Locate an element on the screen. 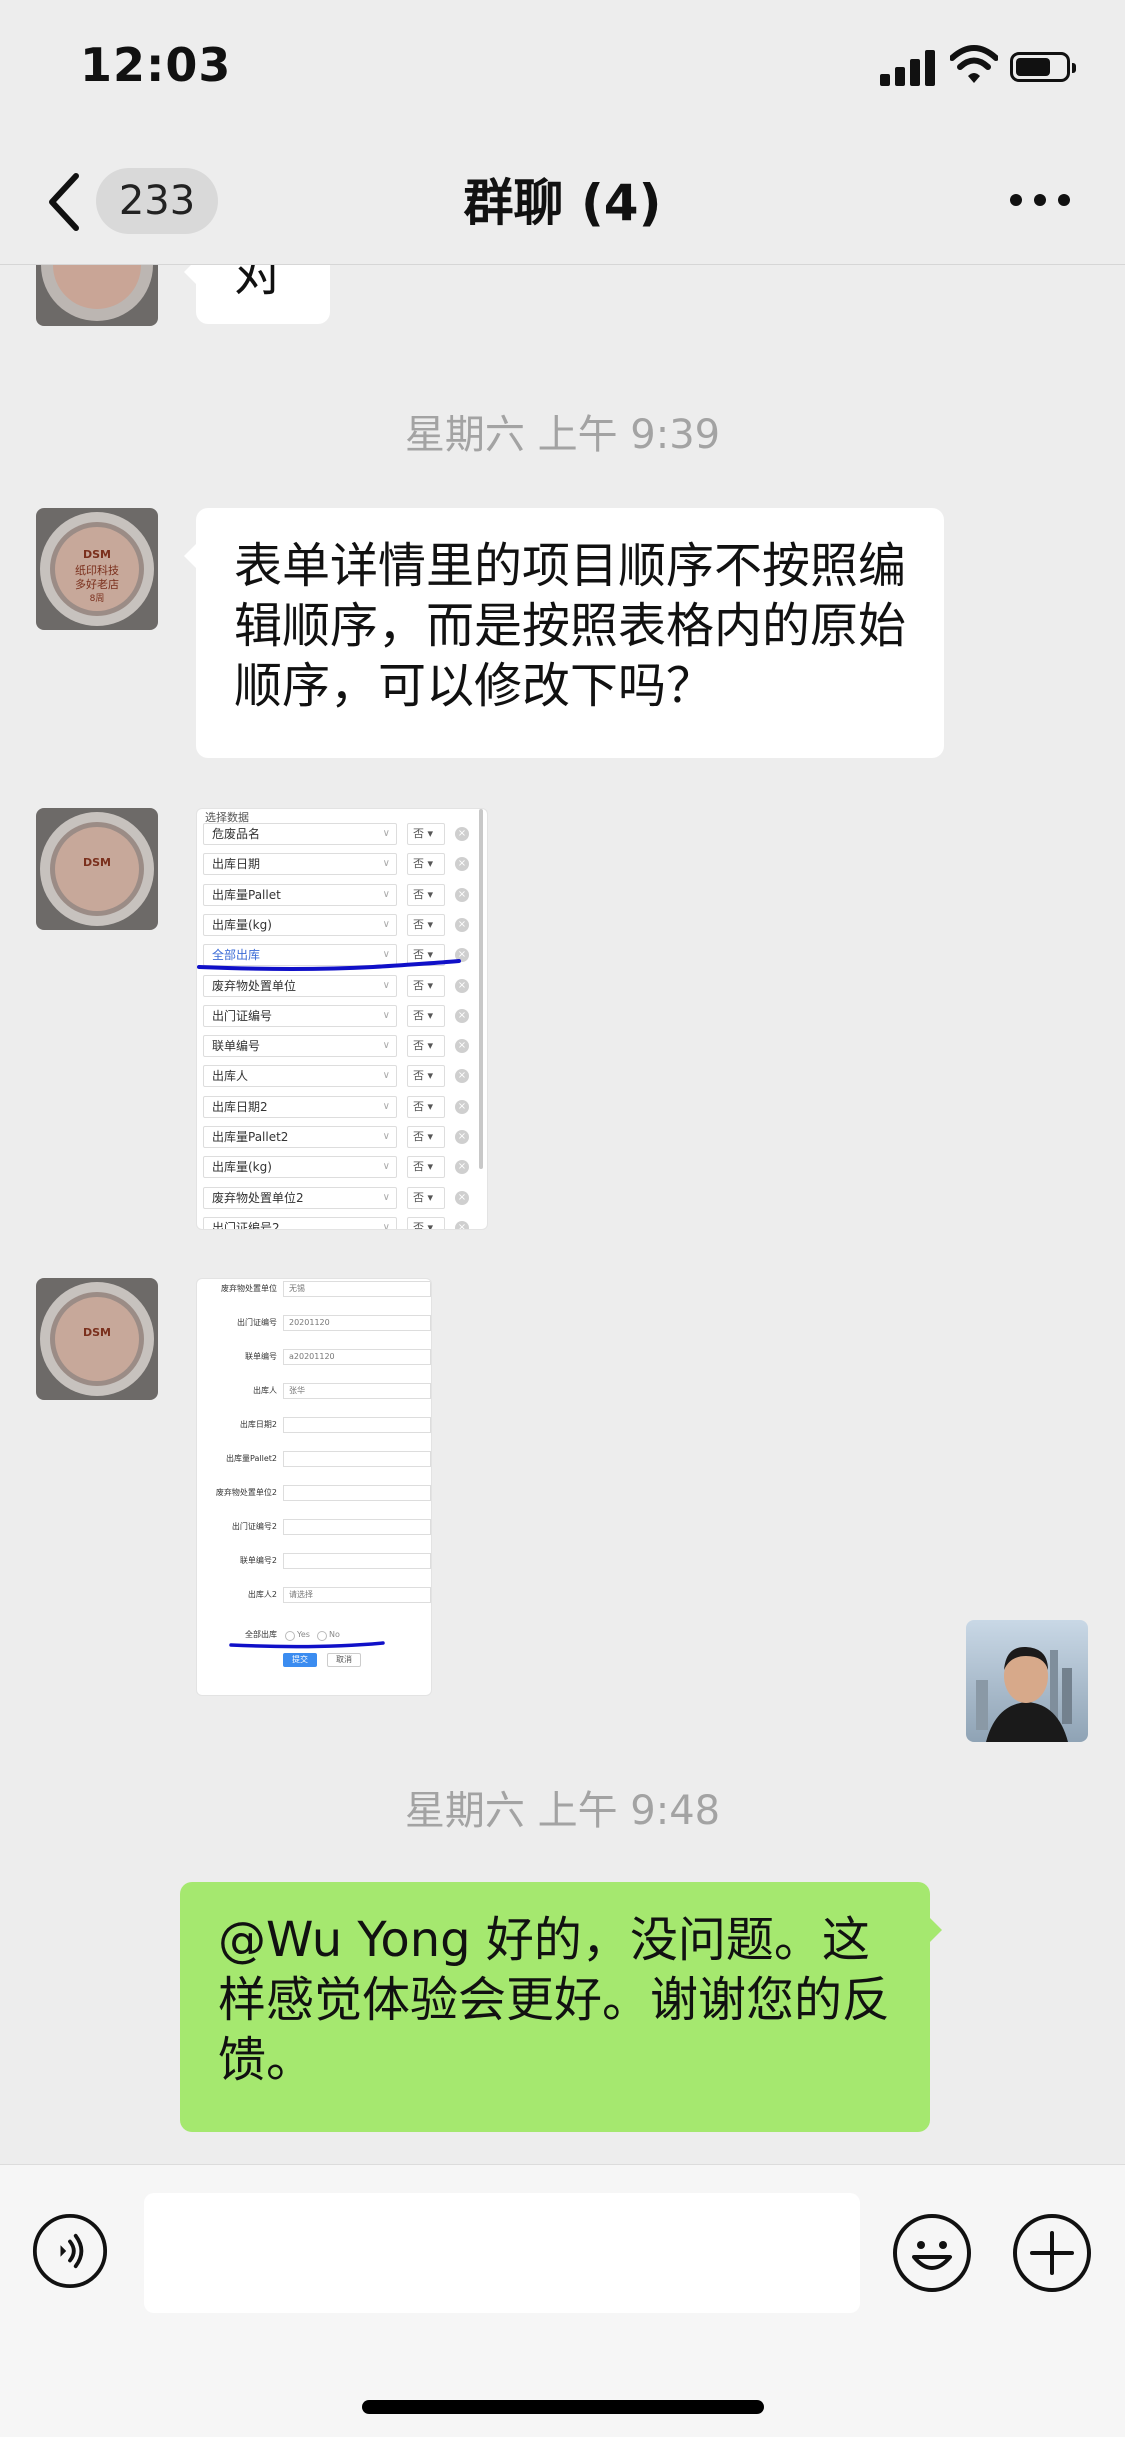  field-select: 废弃物处置单位2 is located at coordinates (300, 1197).